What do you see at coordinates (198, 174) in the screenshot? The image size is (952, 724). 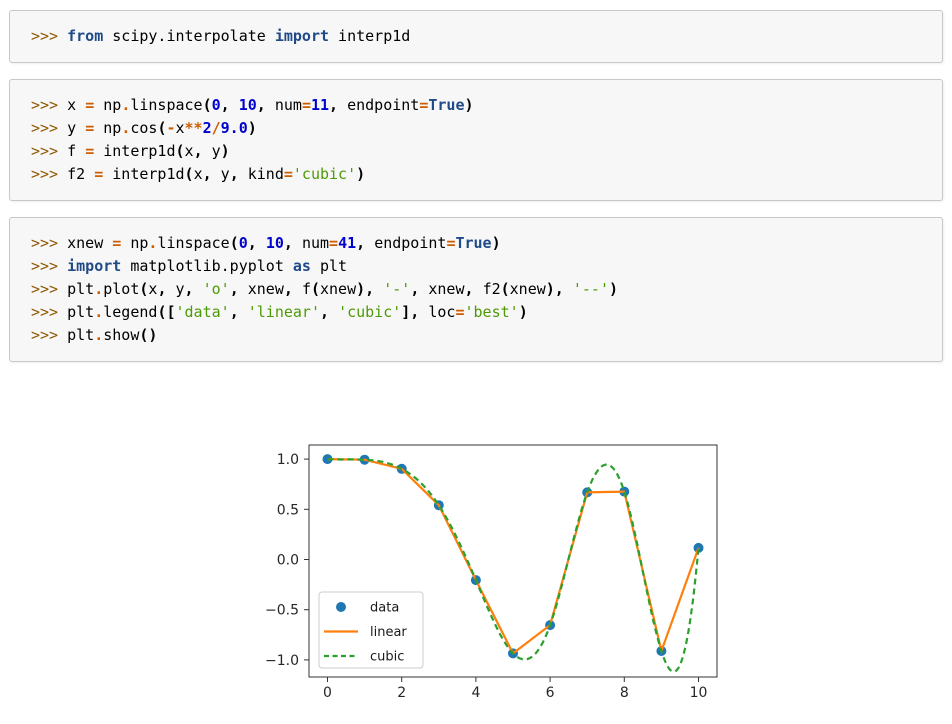 I see `code-line: >>> f2 = interp1d(x, y, kind='cubic')` at bounding box center [198, 174].